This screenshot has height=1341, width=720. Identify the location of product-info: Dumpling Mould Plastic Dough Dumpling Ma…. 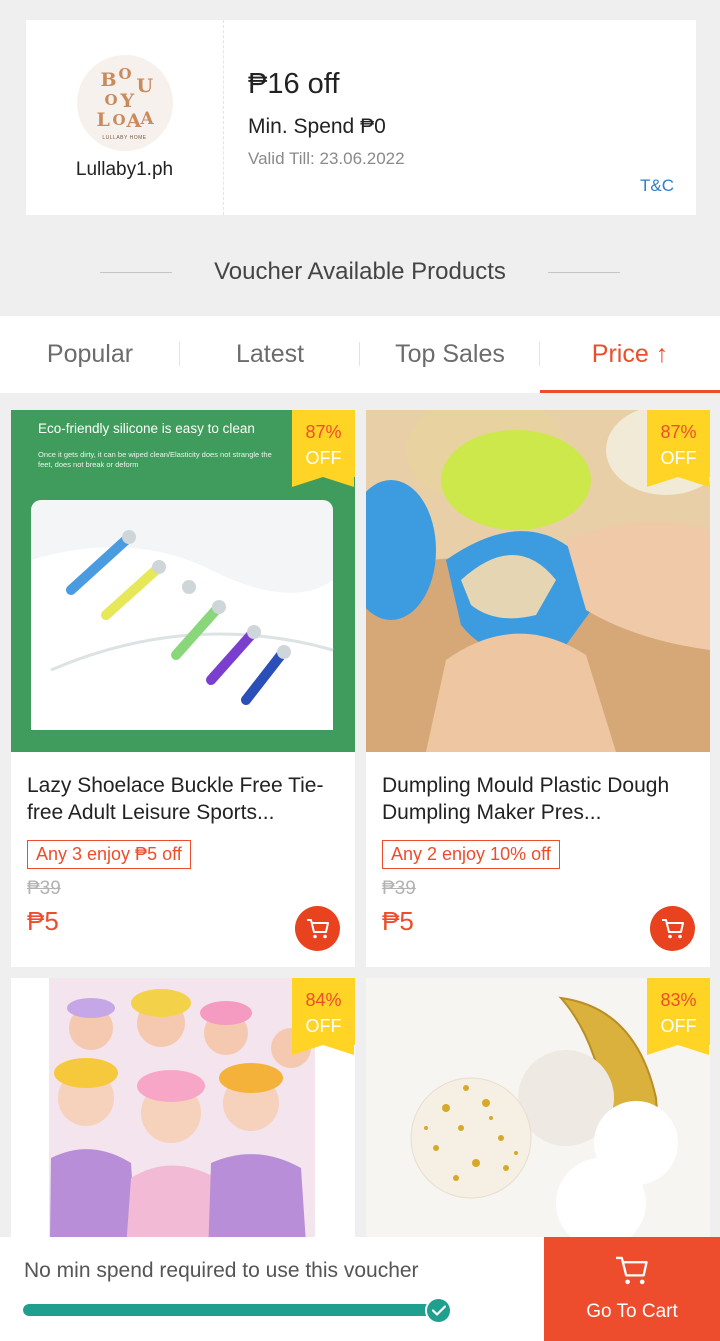
(538, 859).